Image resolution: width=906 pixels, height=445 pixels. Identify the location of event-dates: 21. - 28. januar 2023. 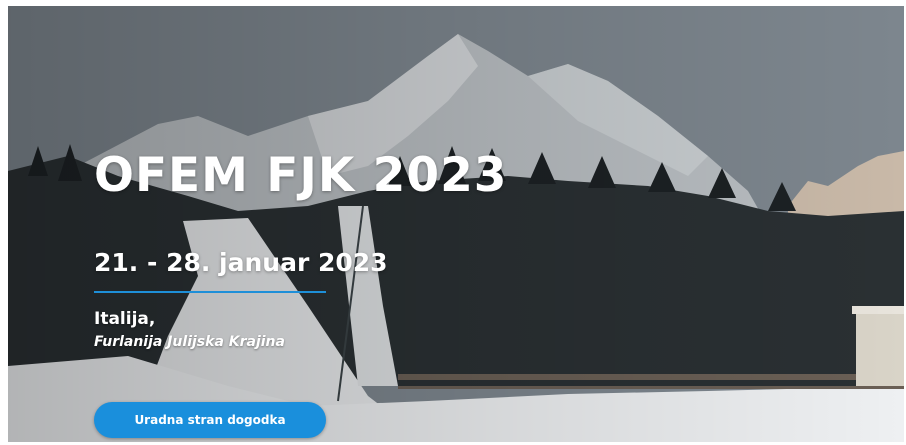
(241, 262).